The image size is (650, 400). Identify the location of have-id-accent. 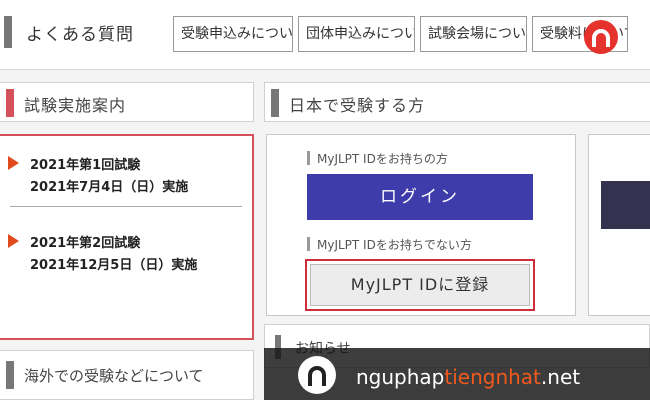
(308, 158).